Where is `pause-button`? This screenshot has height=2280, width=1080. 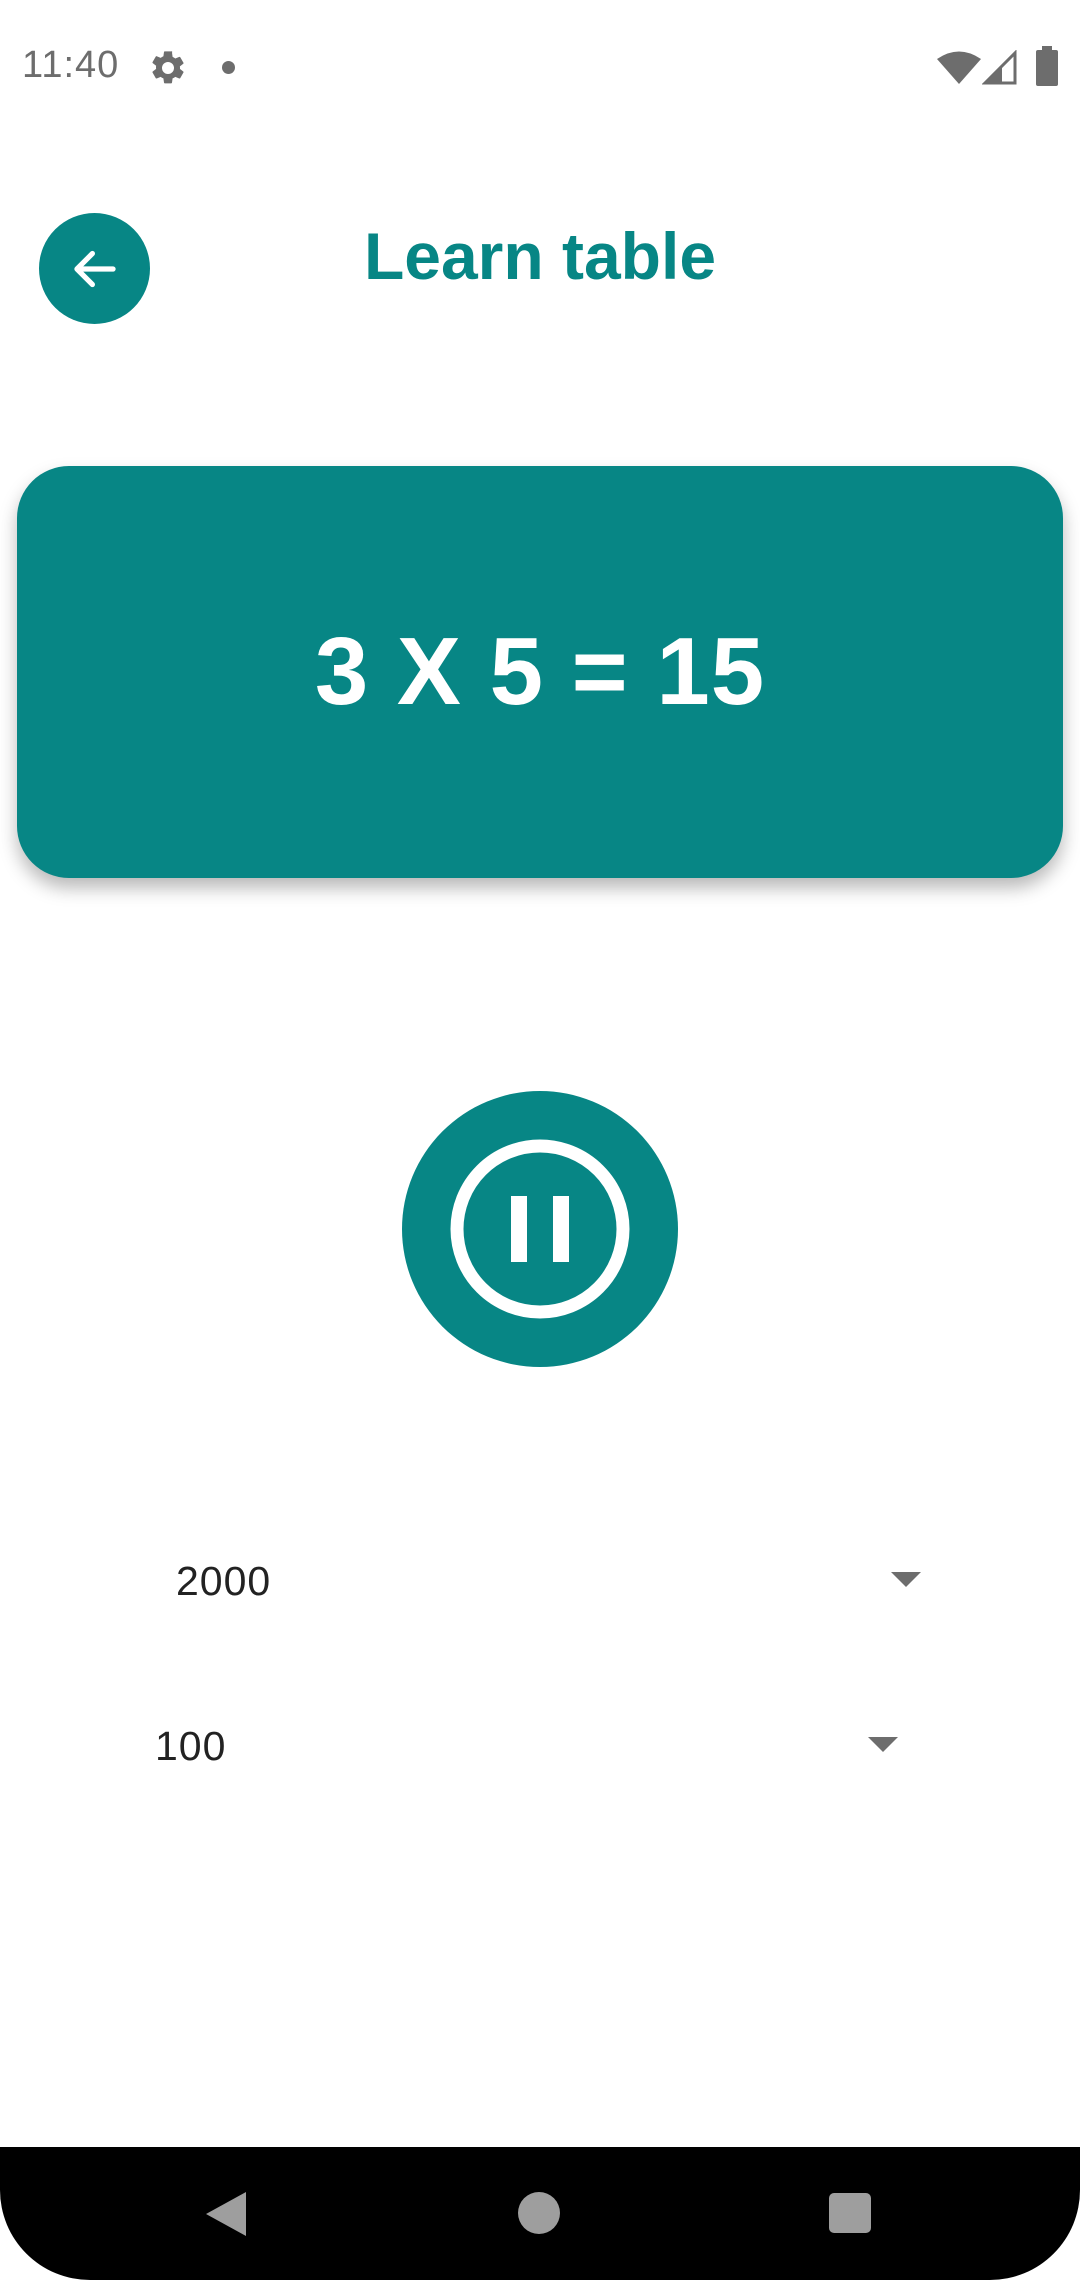 pause-button is located at coordinates (540, 1229).